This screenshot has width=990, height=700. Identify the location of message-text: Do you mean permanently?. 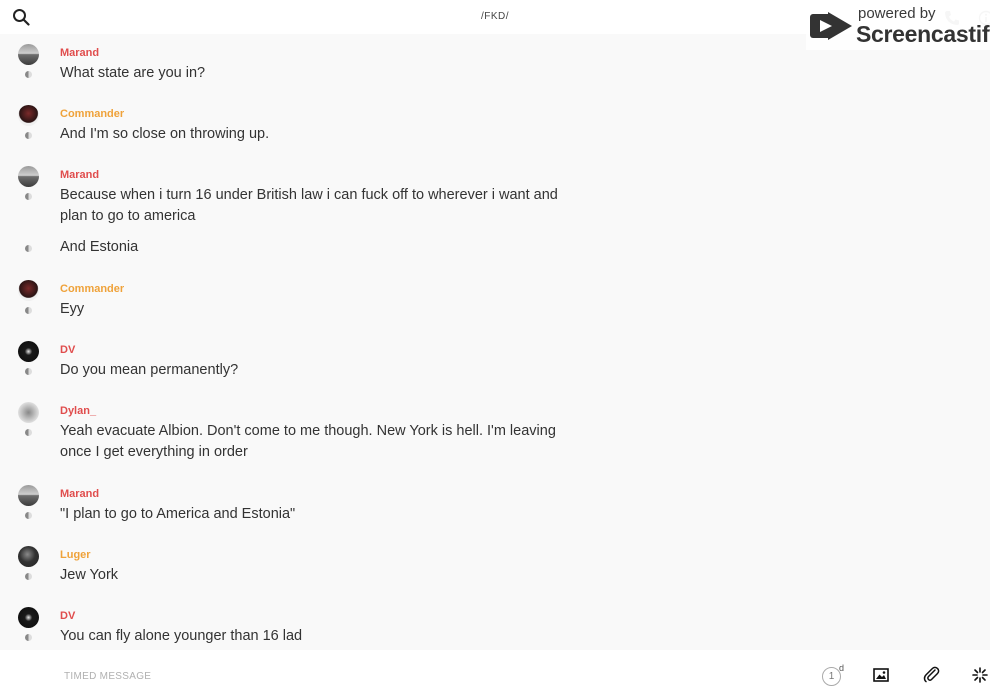
(149, 370).